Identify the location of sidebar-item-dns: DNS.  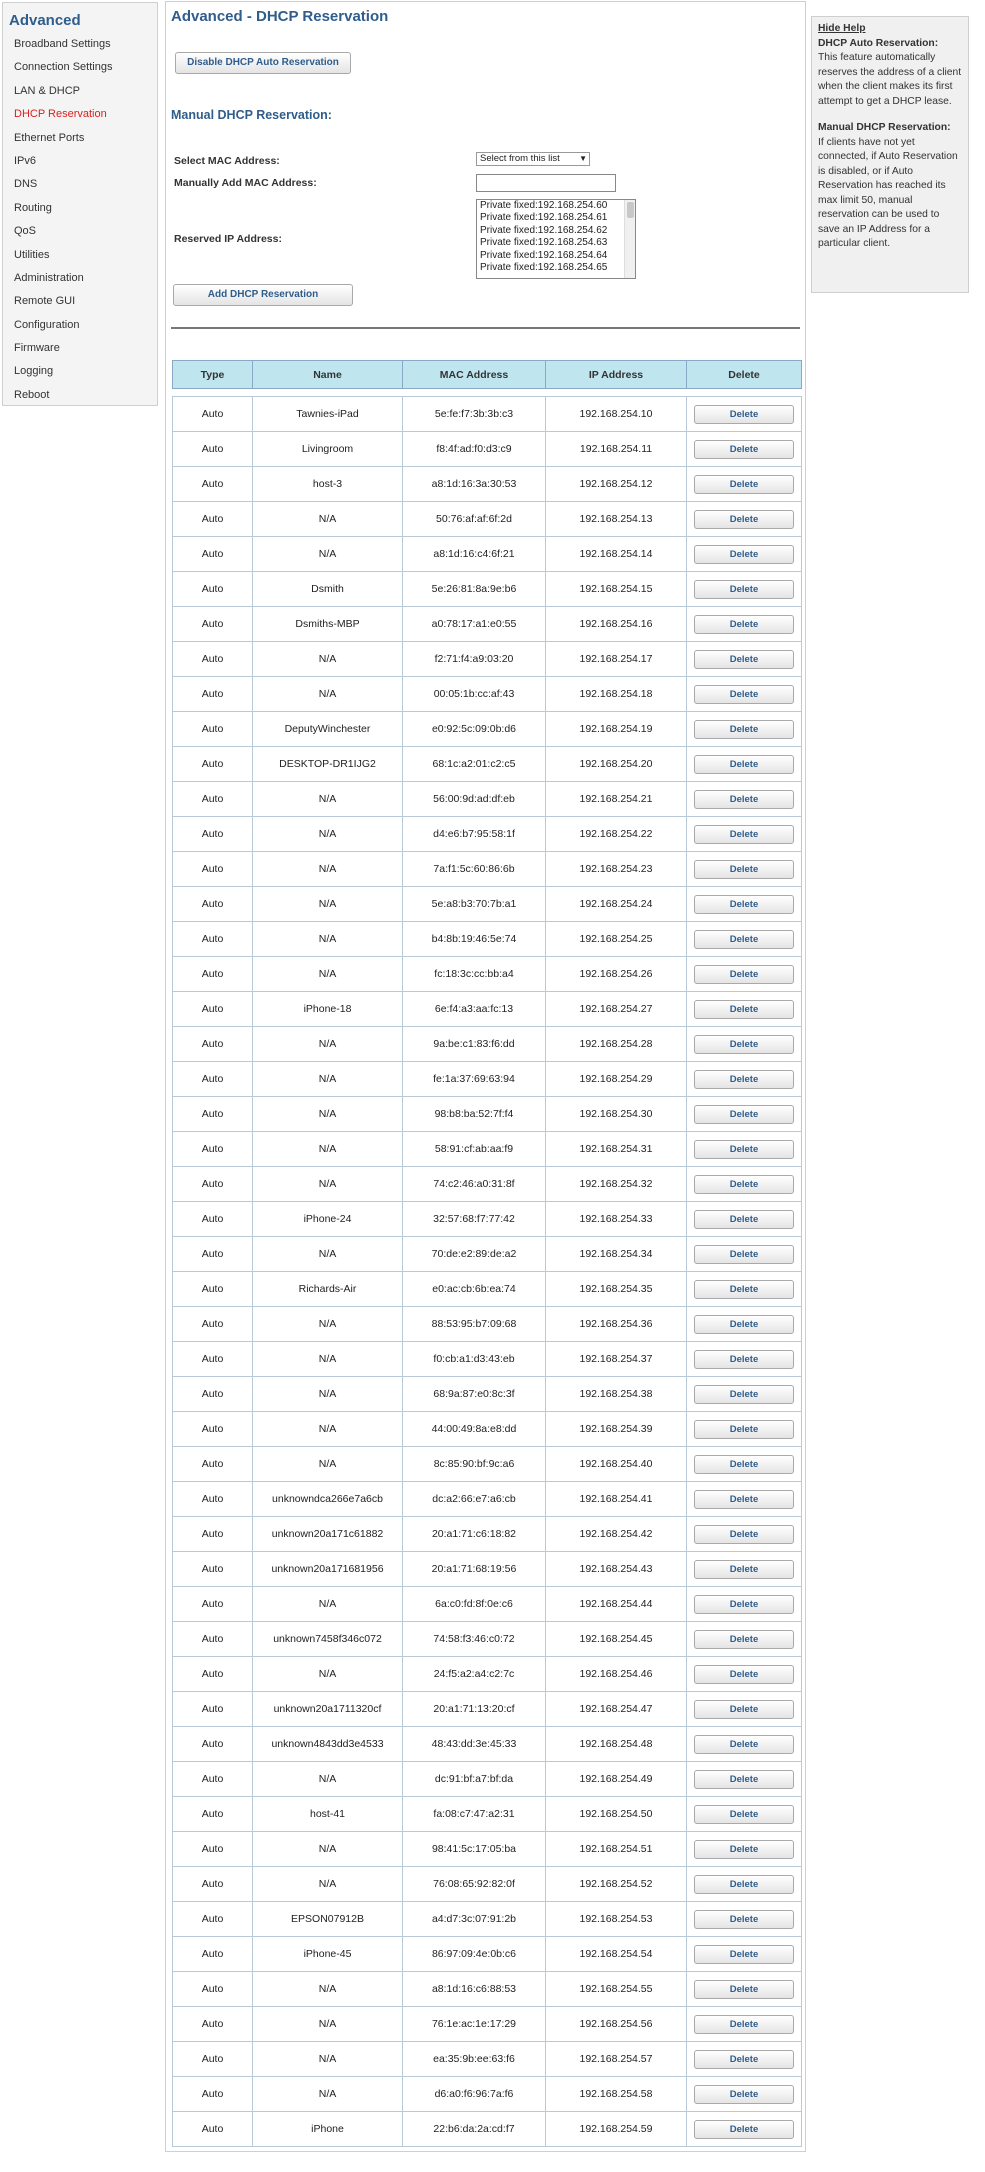
(80, 184).